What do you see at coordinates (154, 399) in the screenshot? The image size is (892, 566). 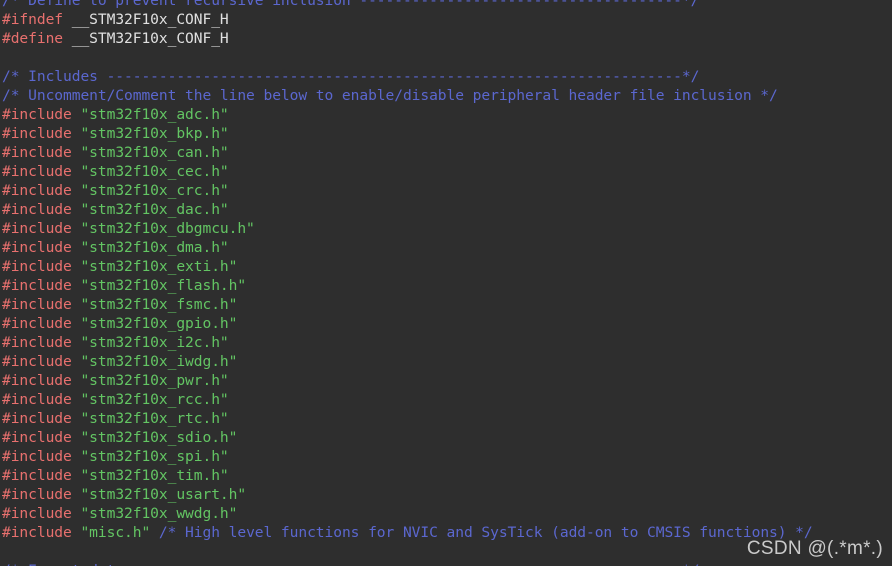 I see `code-token: "stm32f10x_rcc.h"` at bounding box center [154, 399].